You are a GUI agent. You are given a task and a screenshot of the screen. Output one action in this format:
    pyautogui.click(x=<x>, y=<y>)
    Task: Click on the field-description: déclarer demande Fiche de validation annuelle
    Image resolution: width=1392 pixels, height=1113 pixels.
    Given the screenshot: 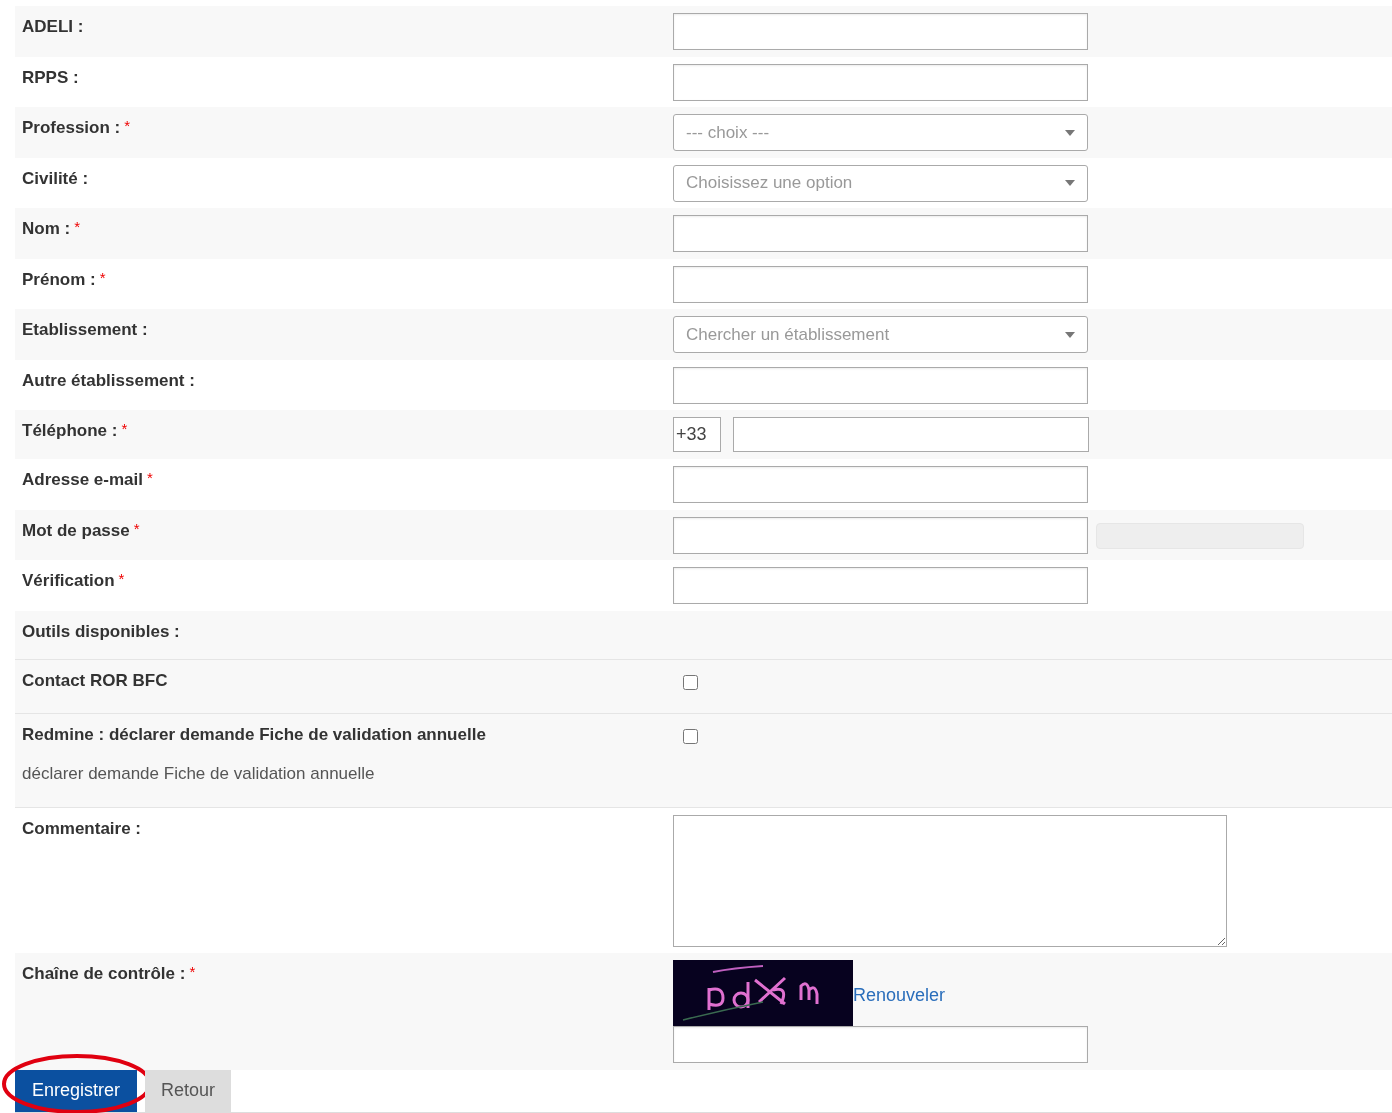 What is the action you would take?
    pyautogui.click(x=199, y=774)
    